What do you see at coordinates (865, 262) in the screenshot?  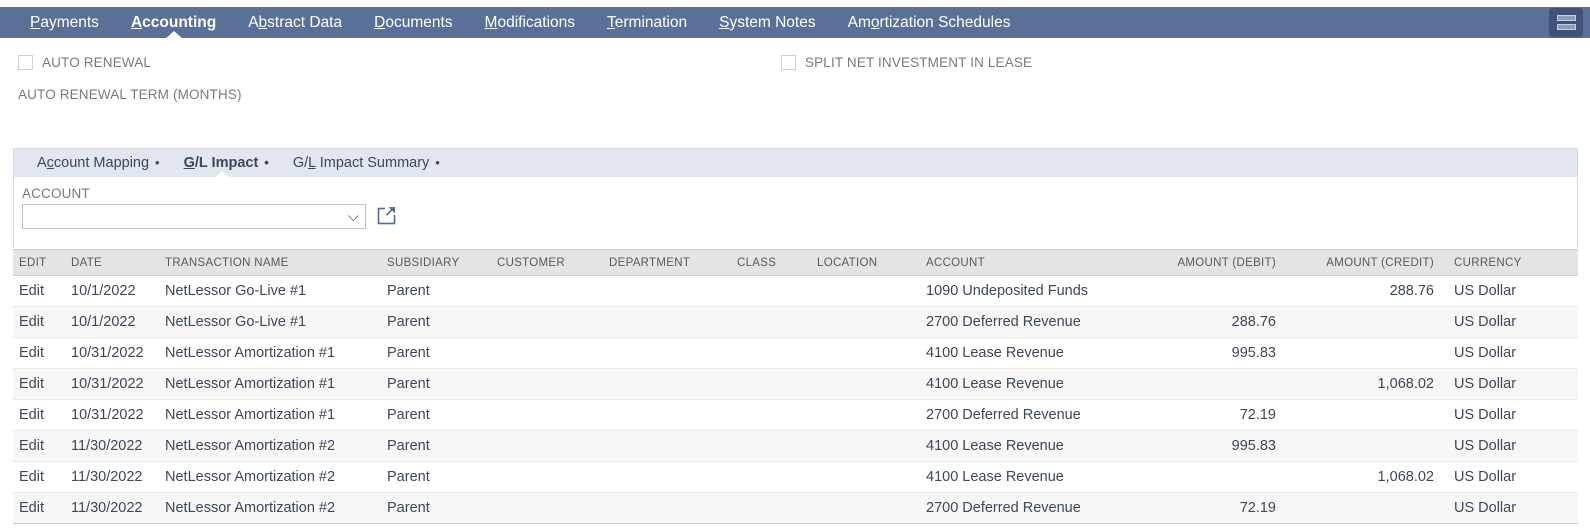 I see `column-header-location: LOCATION` at bounding box center [865, 262].